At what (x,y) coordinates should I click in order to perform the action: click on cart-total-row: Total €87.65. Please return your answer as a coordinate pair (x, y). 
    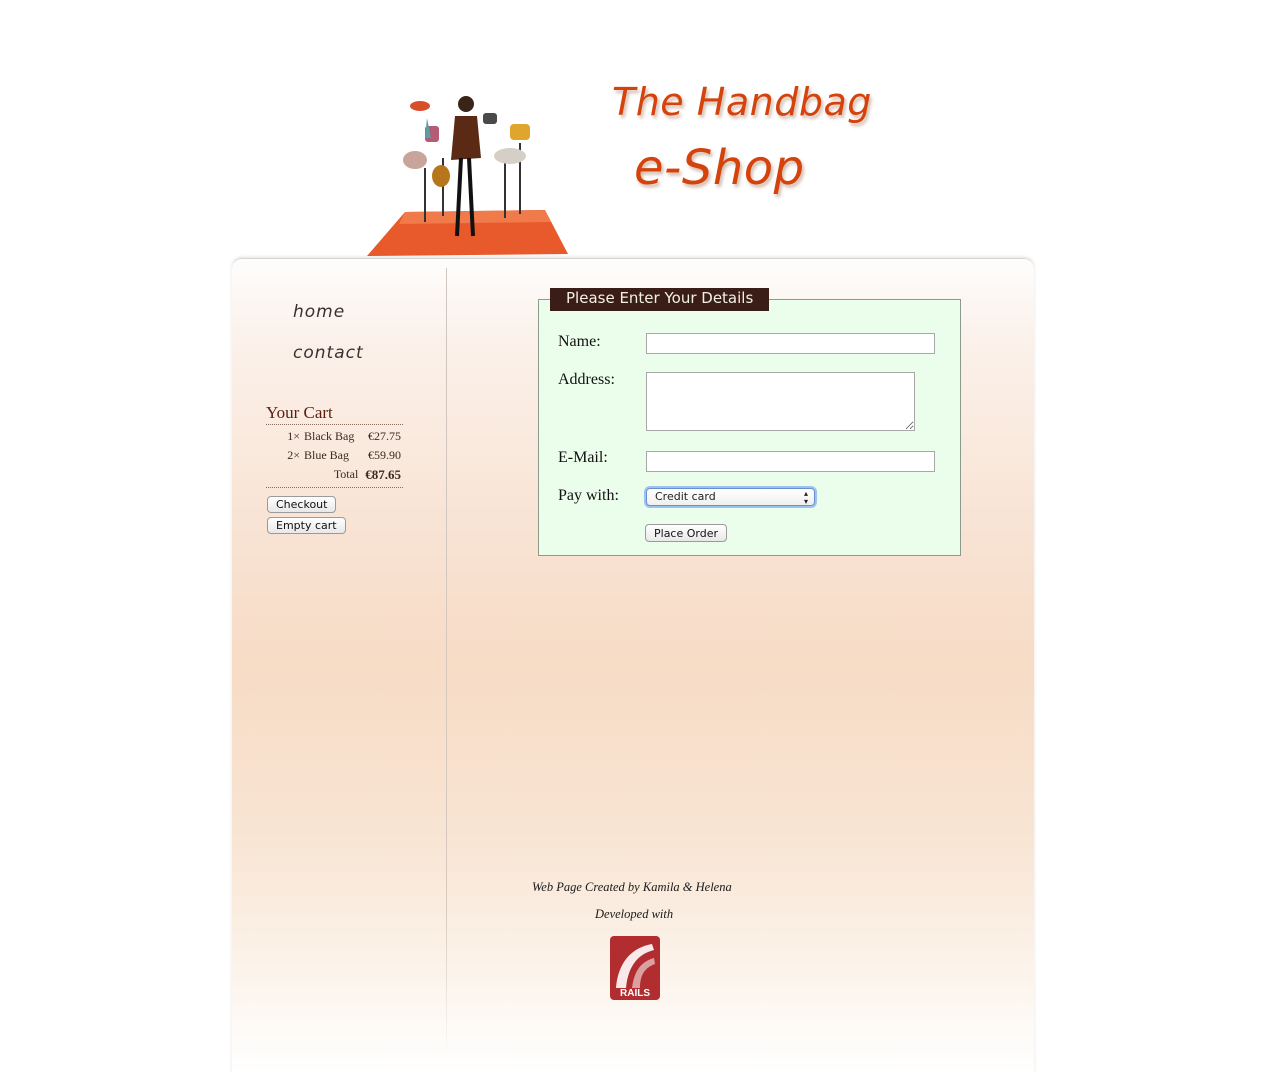
    Looking at the image, I should click on (334, 474).